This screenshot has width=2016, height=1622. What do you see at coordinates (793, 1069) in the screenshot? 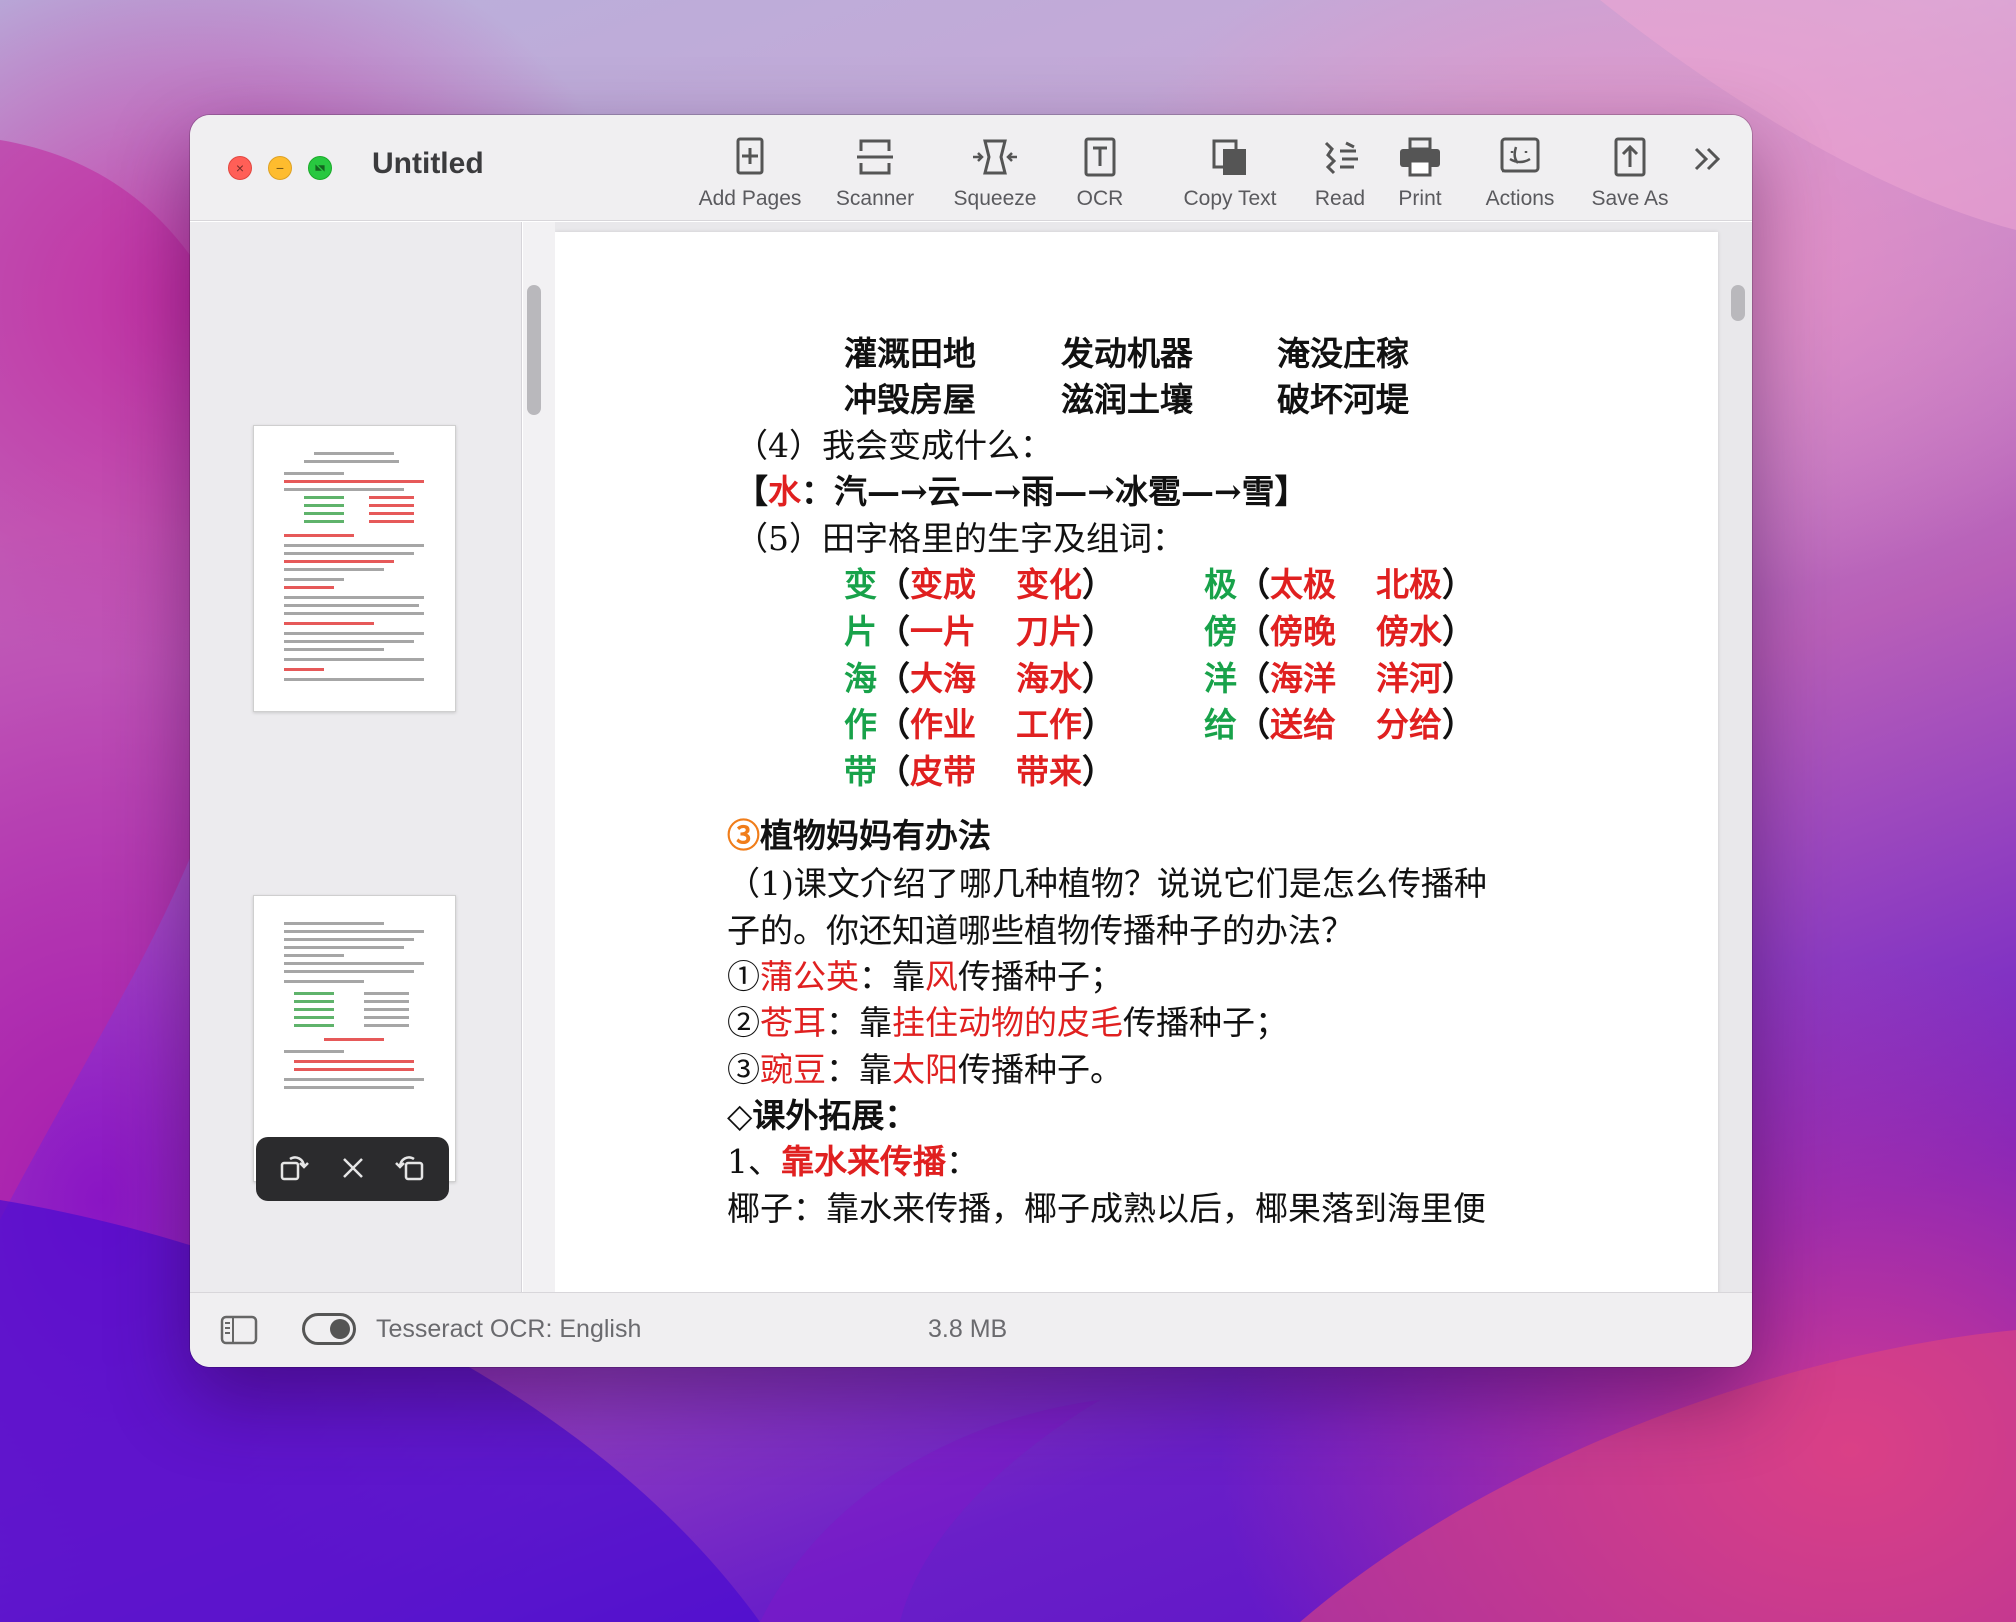
I see `plant-name: 豌豆` at bounding box center [793, 1069].